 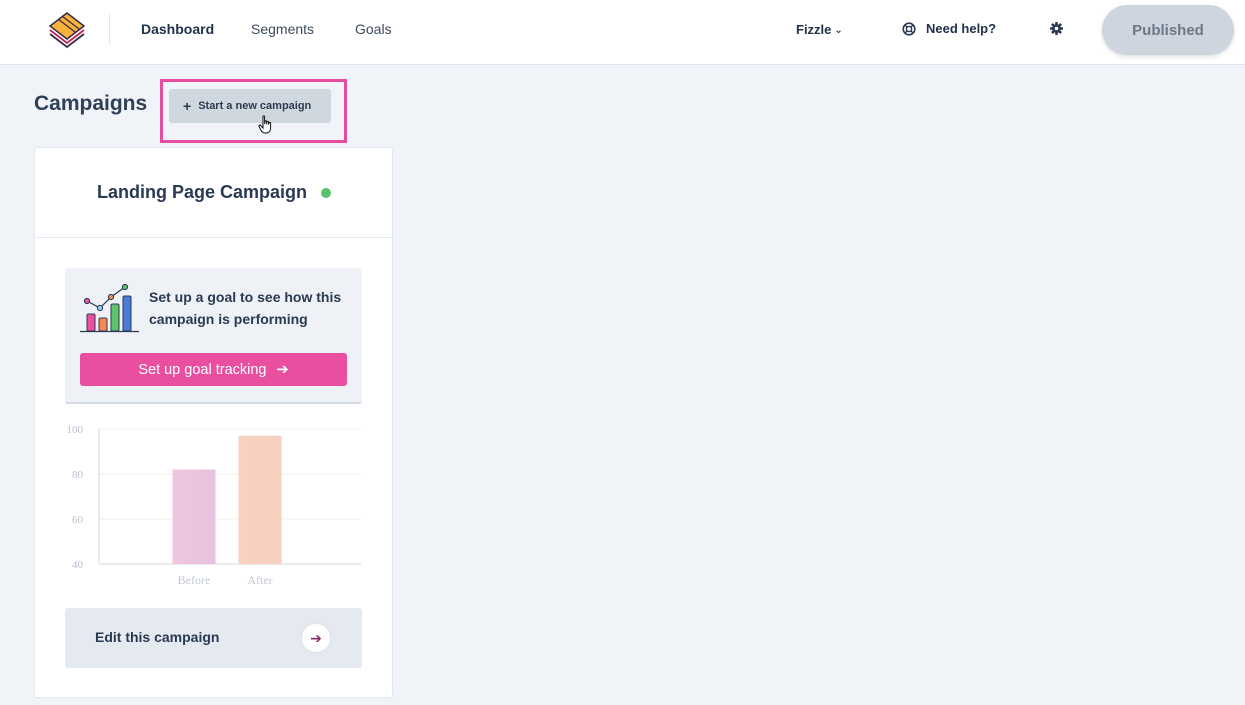 I want to click on bar-before, so click(x=194, y=516).